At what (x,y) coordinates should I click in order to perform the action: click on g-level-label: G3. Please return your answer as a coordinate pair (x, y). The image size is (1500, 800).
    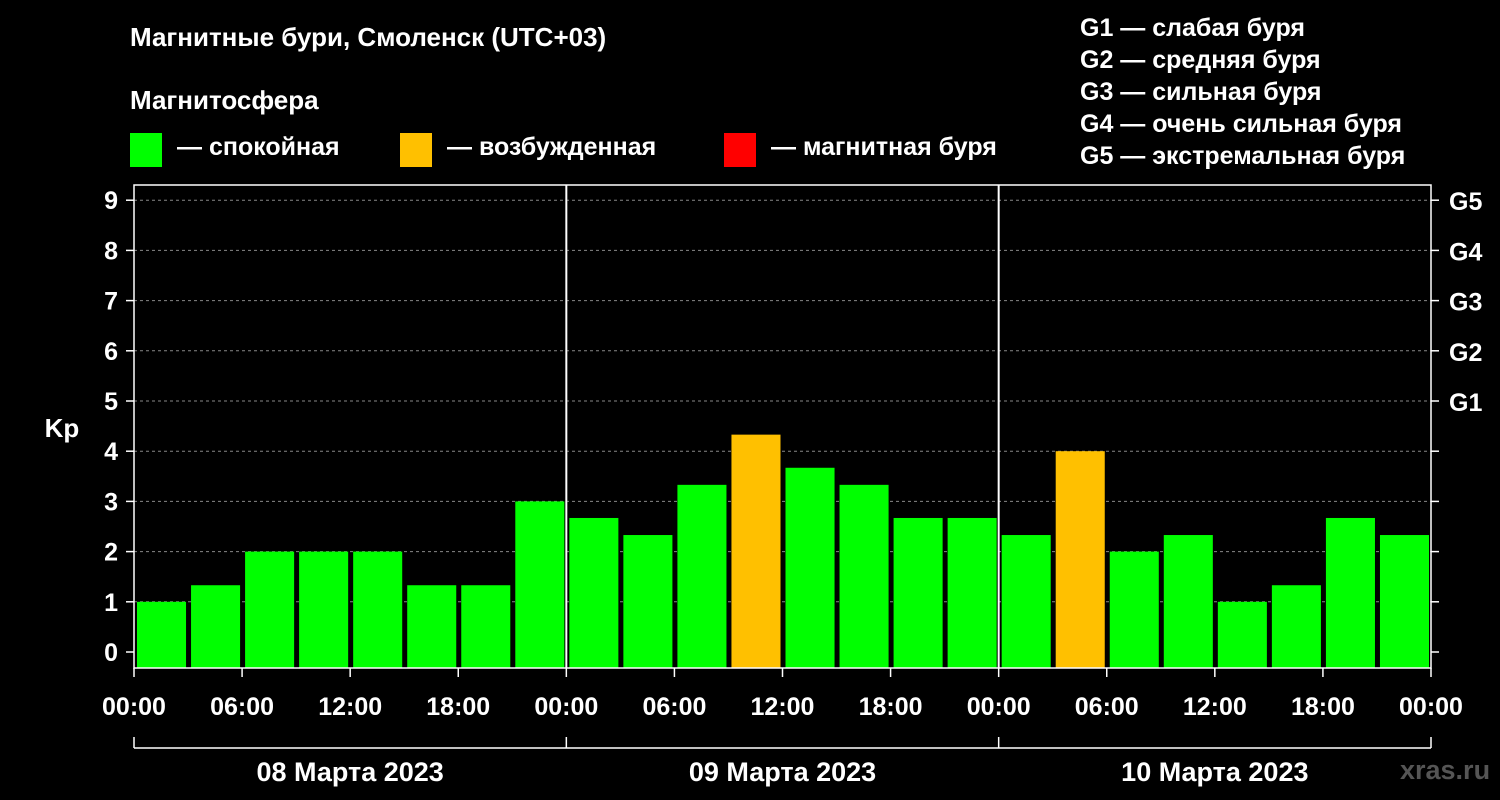
    Looking at the image, I should click on (1465, 303).